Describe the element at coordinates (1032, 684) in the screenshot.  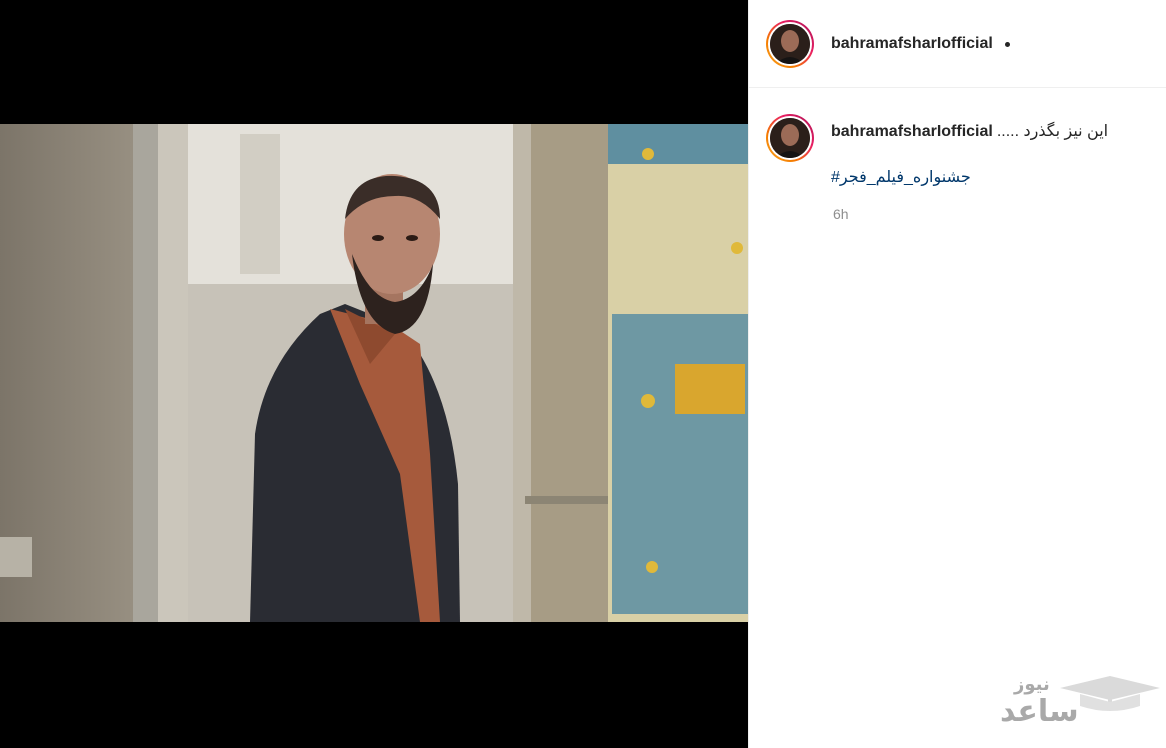
I see `watermark-sub-text: نیوز` at that location.